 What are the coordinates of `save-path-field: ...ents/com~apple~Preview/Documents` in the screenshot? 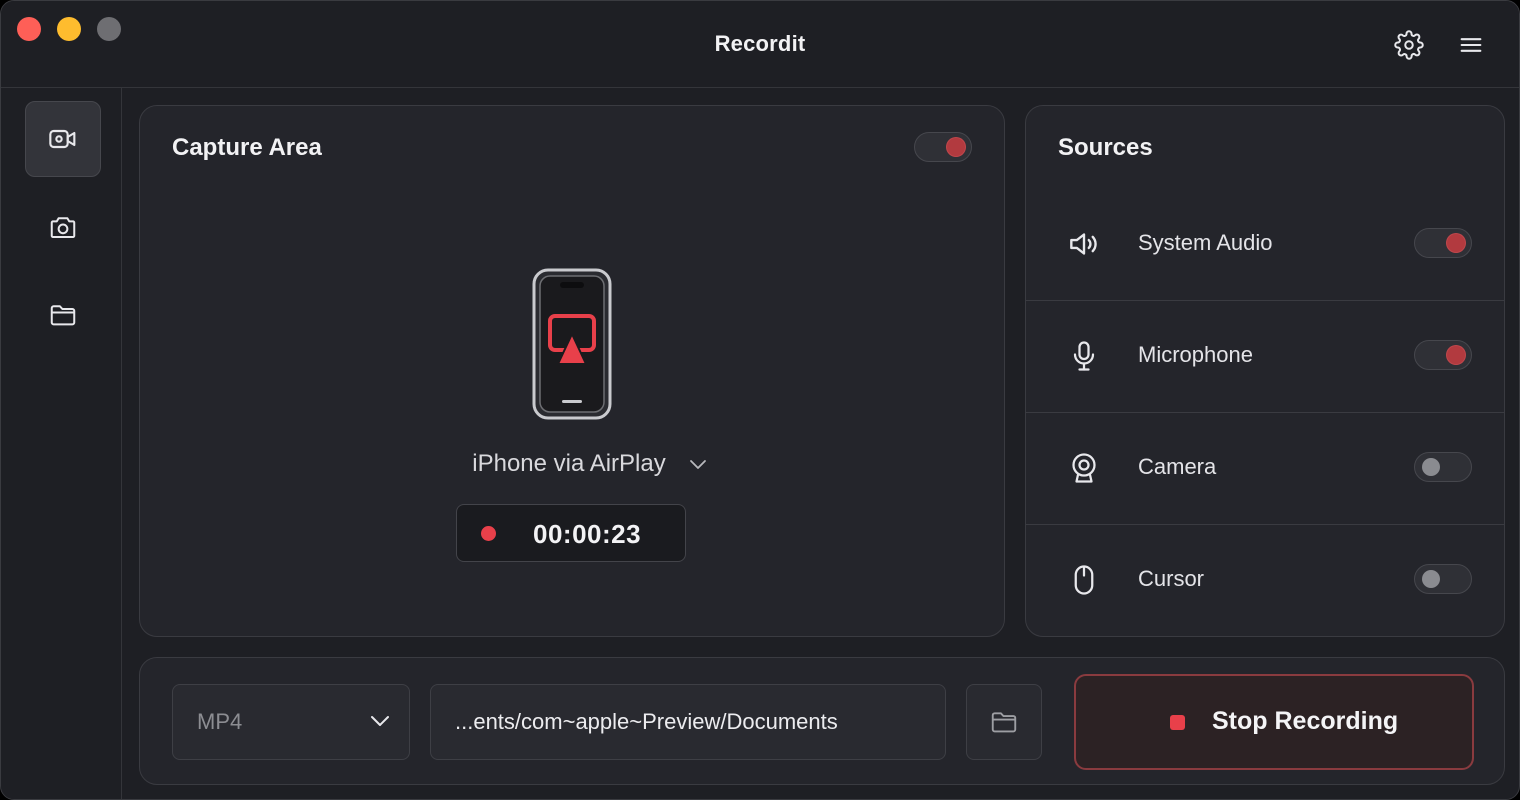 It's located at (688, 722).